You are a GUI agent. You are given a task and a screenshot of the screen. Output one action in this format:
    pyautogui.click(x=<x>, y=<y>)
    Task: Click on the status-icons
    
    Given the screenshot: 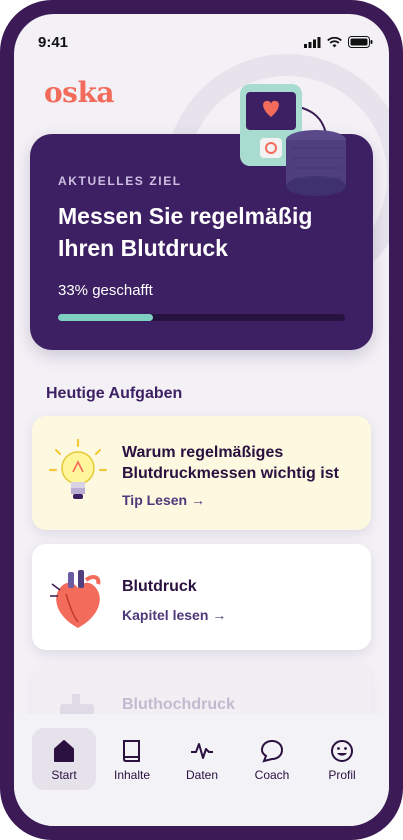 What is the action you would take?
    pyautogui.click(x=338, y=42)
    